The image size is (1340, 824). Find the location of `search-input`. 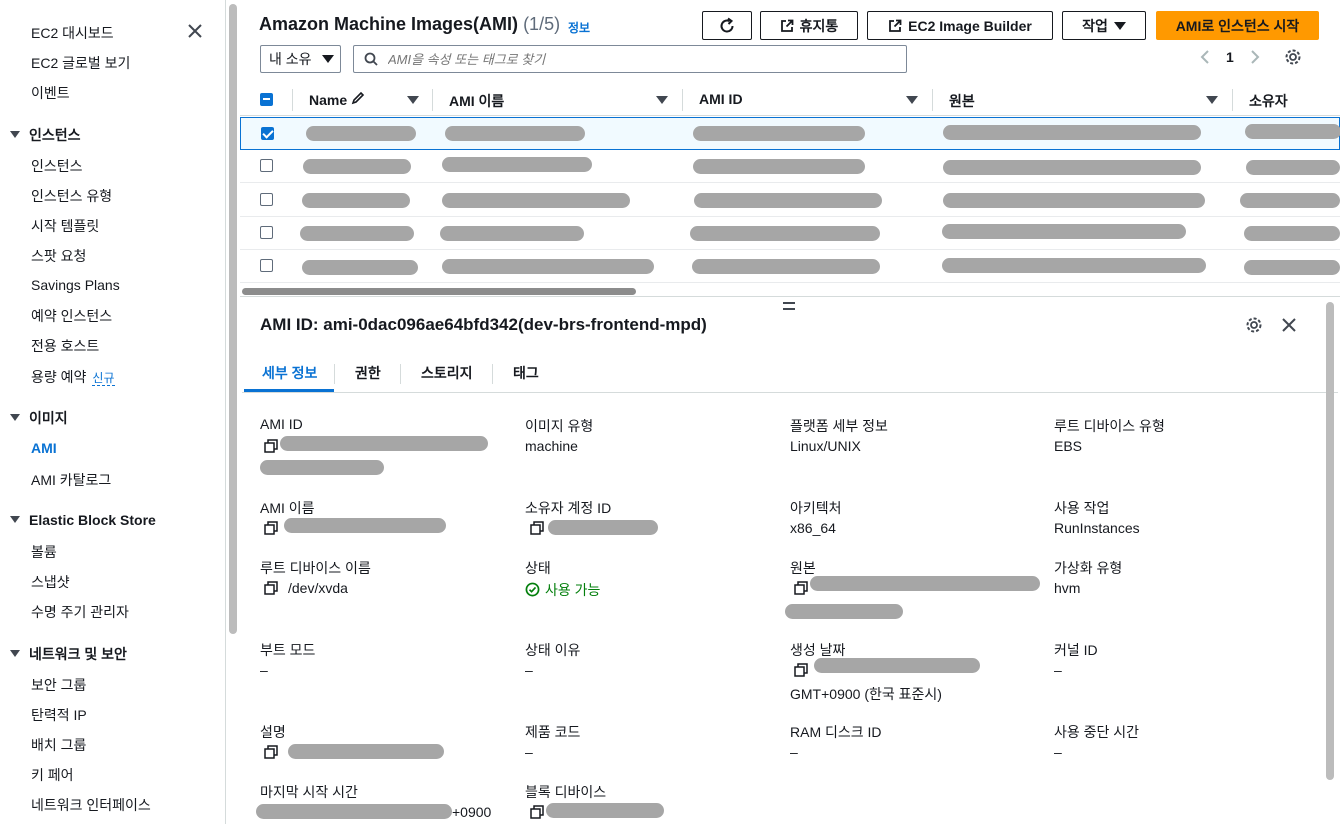

search-input is located at coordinates (638, 59).